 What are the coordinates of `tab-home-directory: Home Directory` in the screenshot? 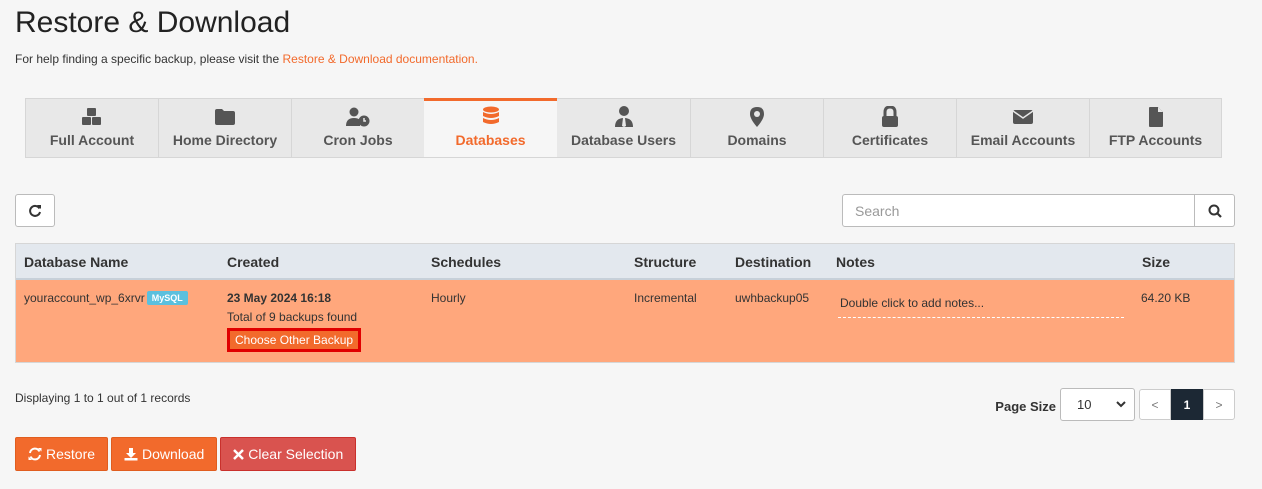 It's located at (224, 128).